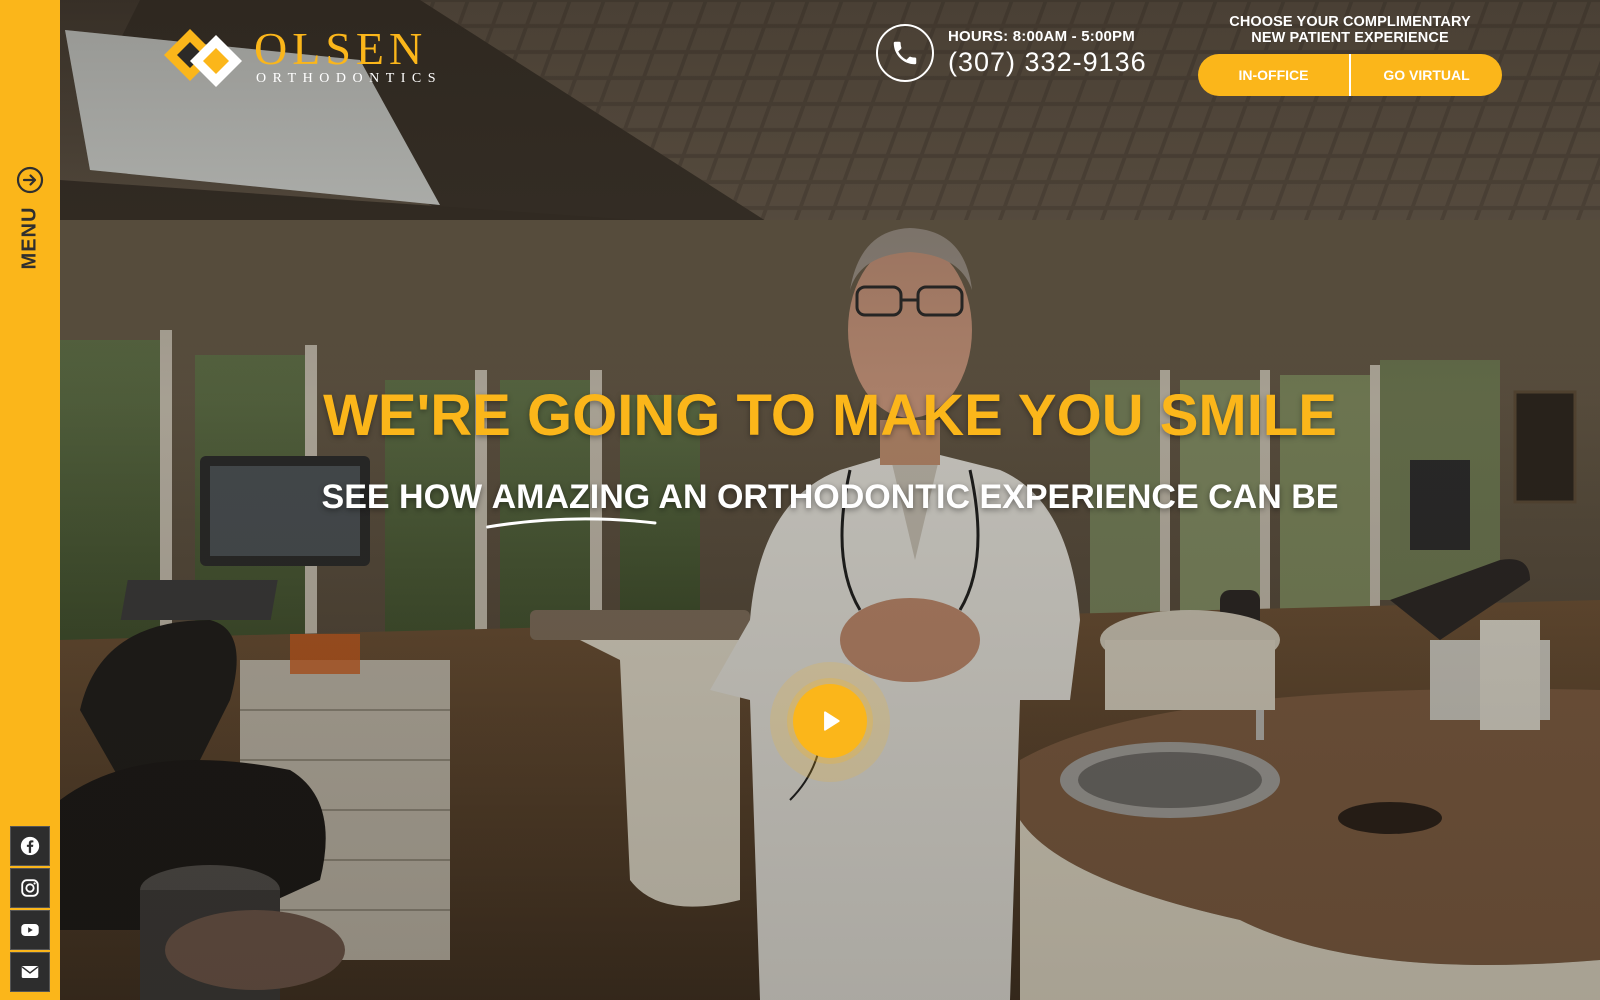  What do you see at coordinates (1041, 36) in the screenshot?
I see `office-hours: HOURS: 8:00AM - 5:00PM` at bounding box center [1041, 36].